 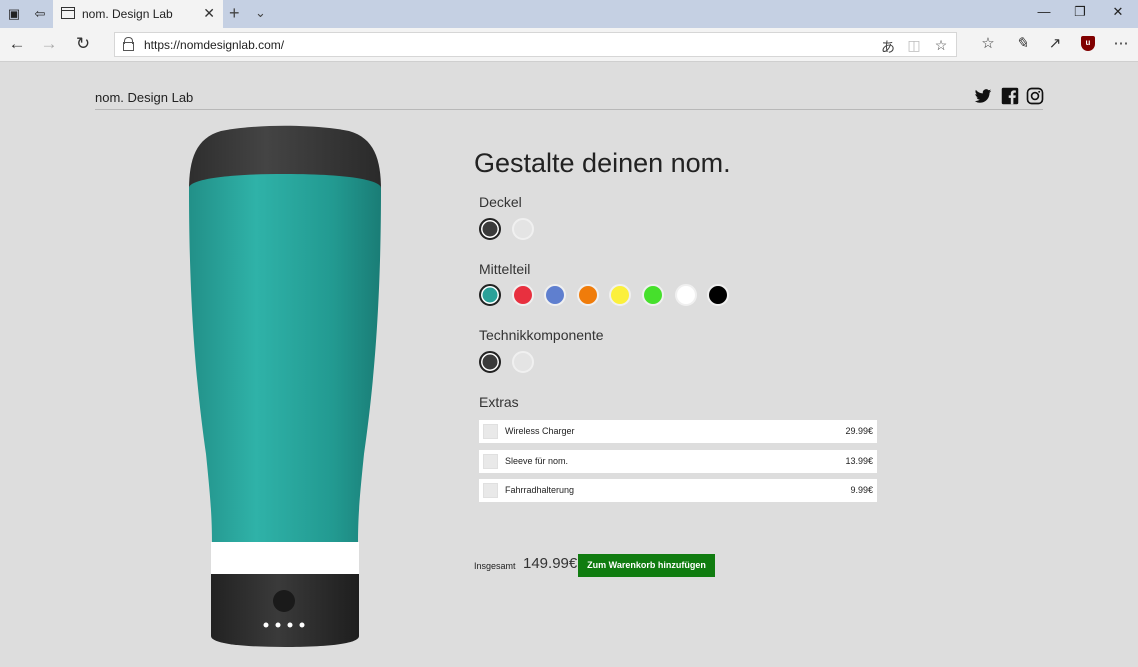 I want to click on back-icon: ←, so click(x=17, y=44).